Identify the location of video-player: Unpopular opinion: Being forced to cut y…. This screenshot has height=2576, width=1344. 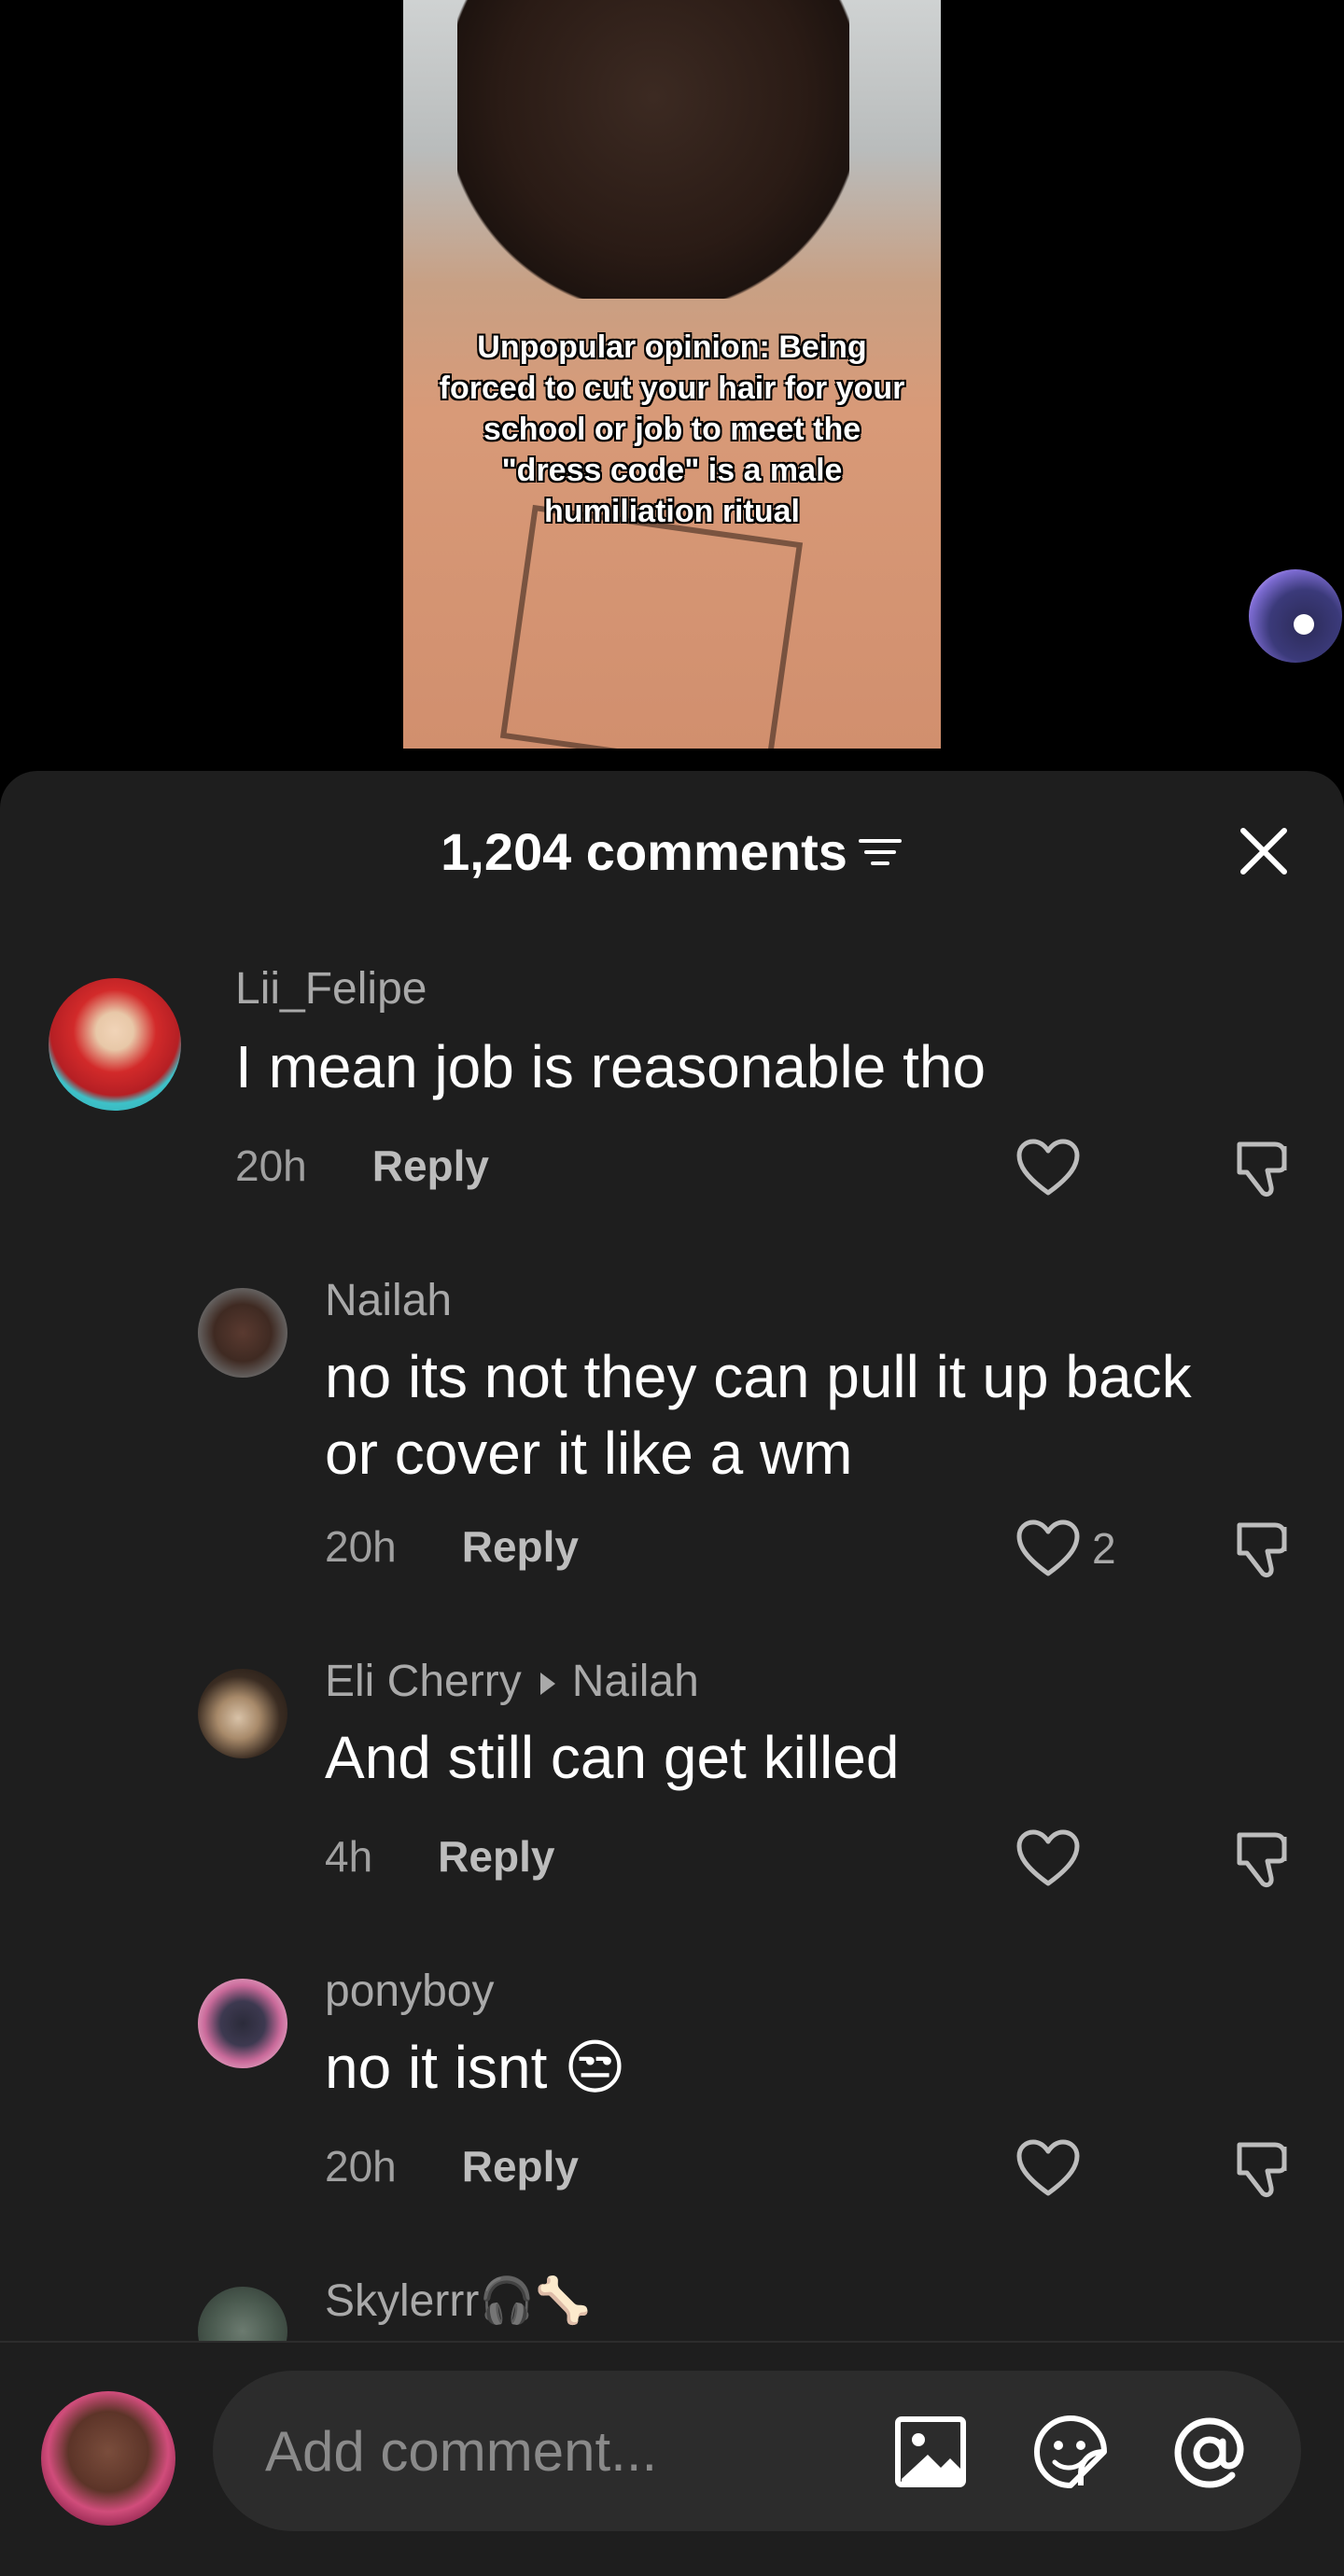
(672, 374).